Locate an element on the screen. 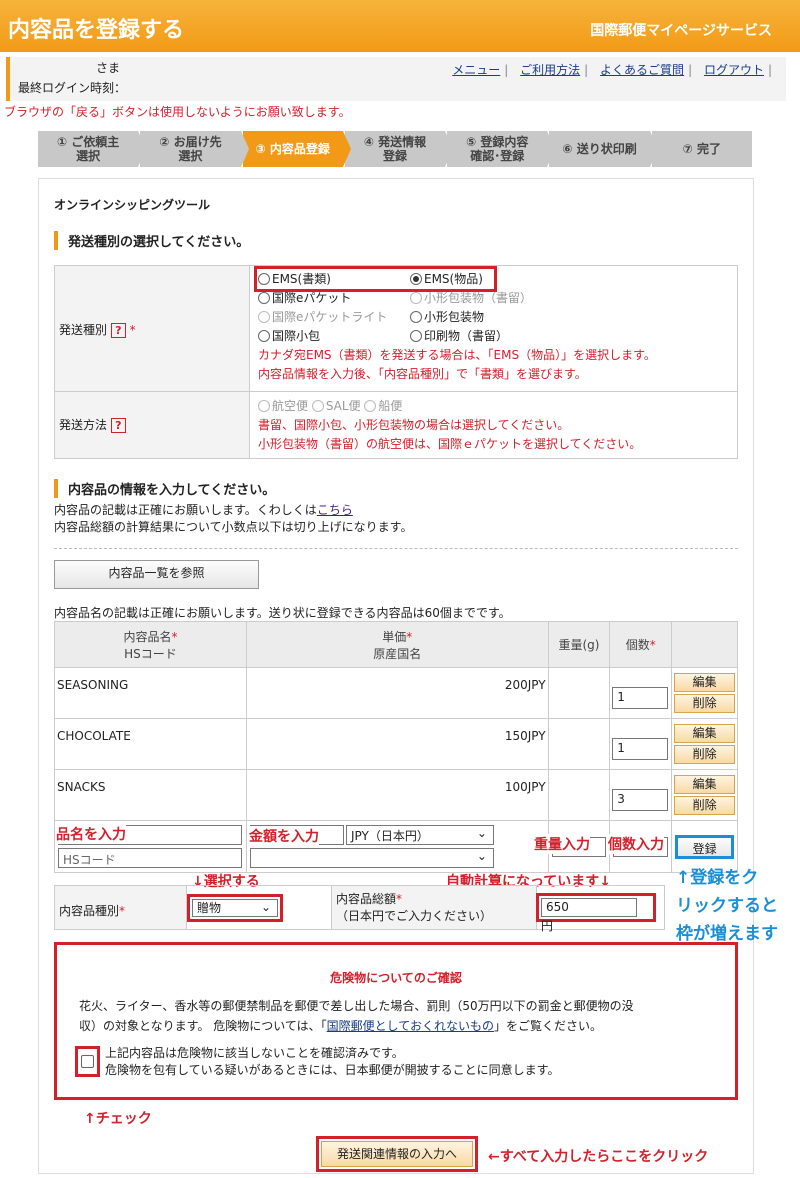  col-qty-header: 個数* is located at coordinates (641, 644).